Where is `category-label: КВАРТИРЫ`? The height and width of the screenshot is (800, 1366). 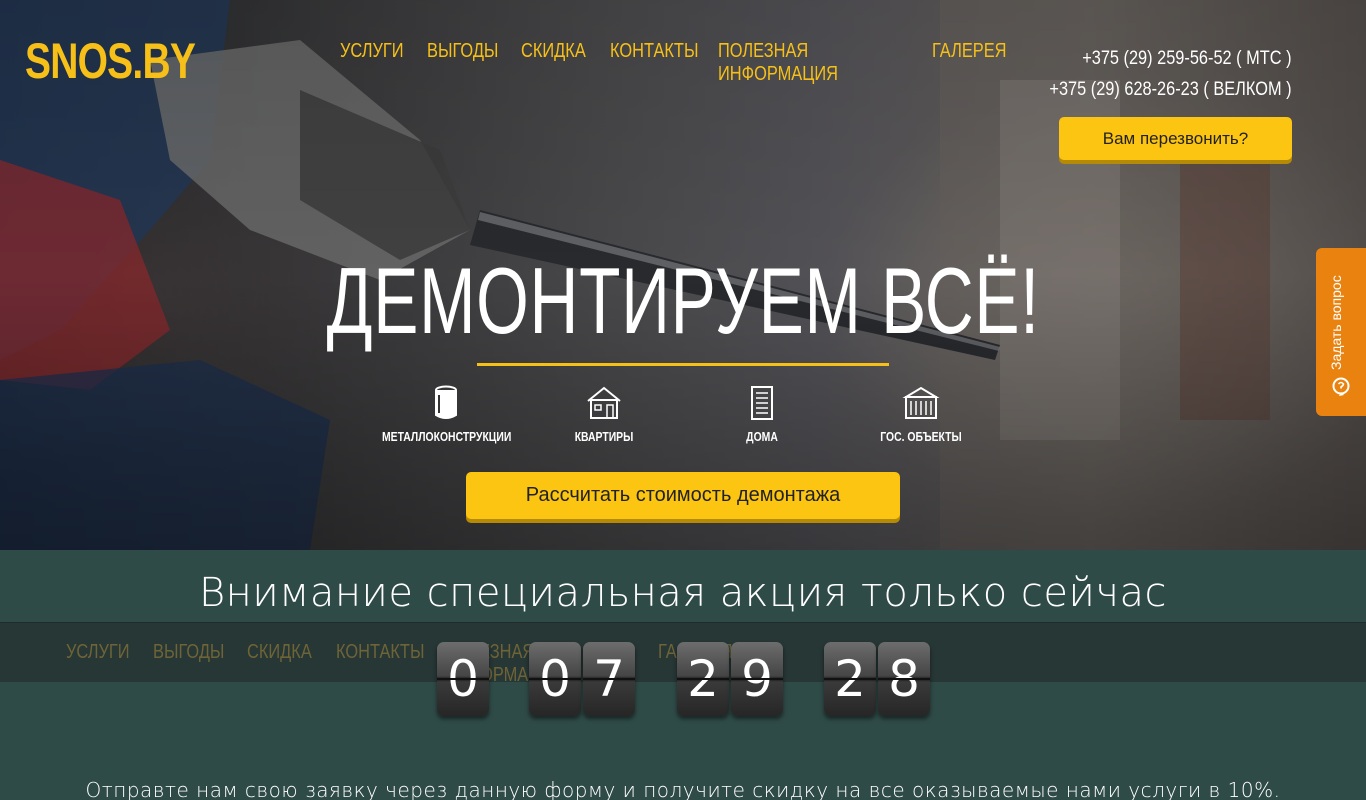
category-label: КВАРТИРЫ is located at coordinates (604, 436).